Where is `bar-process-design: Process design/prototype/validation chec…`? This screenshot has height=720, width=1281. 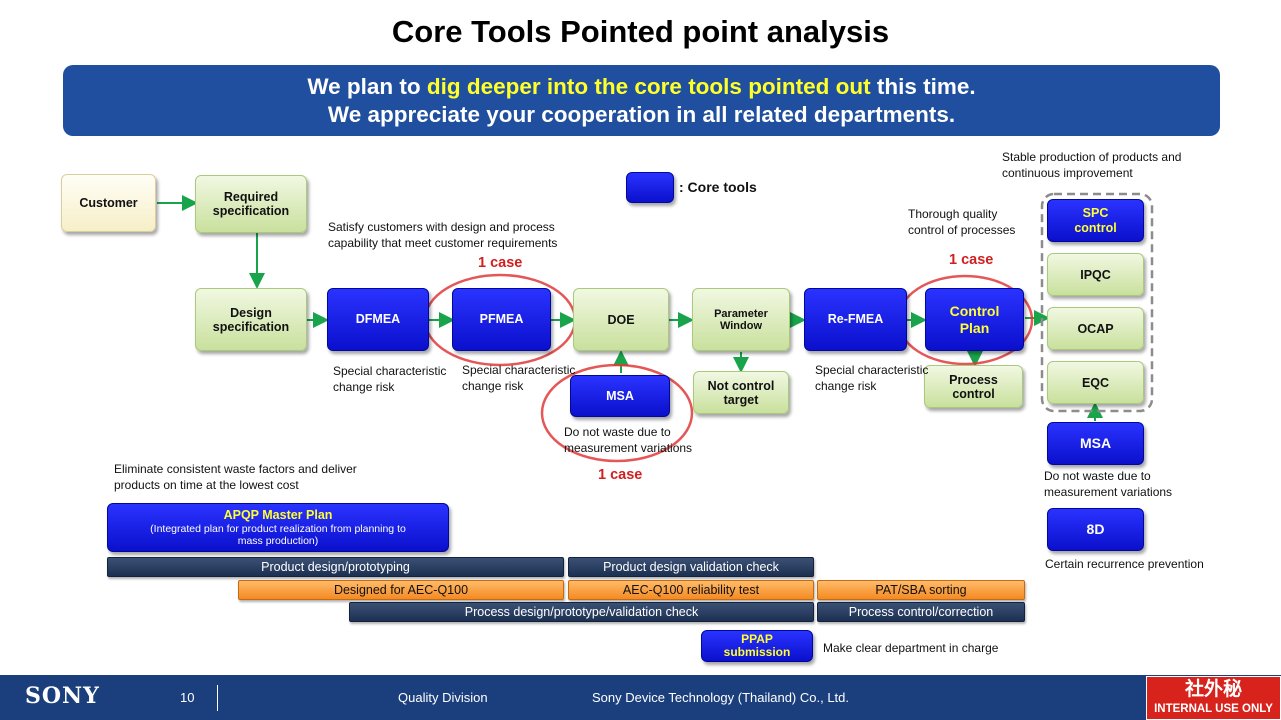 bar-process-design: Process design/prototype/validation chec… is located at coordinates (581, 612).